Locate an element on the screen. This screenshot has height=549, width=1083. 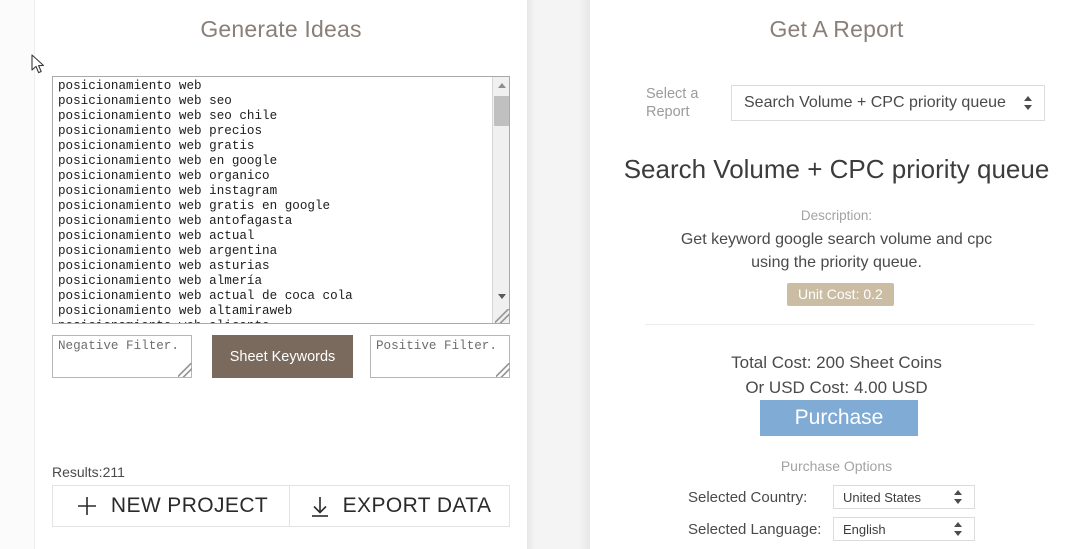
filters-row: Sheet Keywords is located at coordinates (281, 356).